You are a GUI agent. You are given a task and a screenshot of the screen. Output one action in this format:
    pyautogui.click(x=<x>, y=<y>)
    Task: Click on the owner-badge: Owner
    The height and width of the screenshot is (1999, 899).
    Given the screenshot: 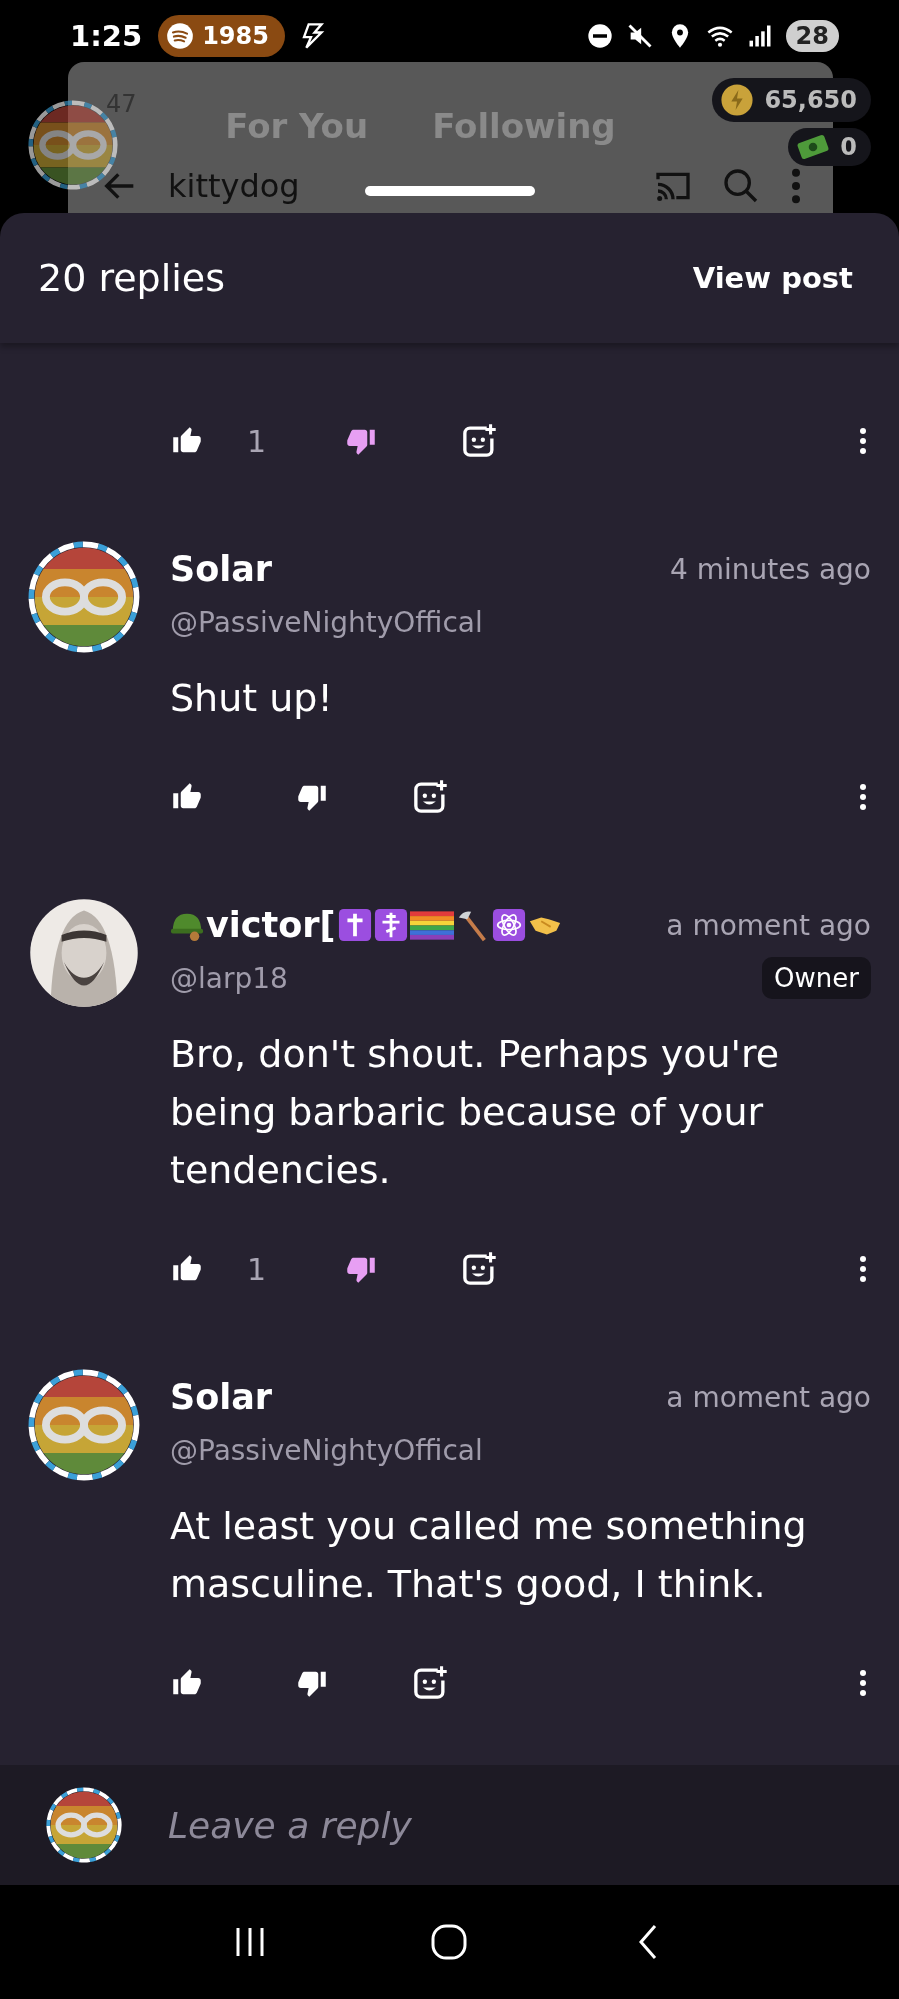 What is the action you would take?
    pyautogui.click(x=816, y=978)
    